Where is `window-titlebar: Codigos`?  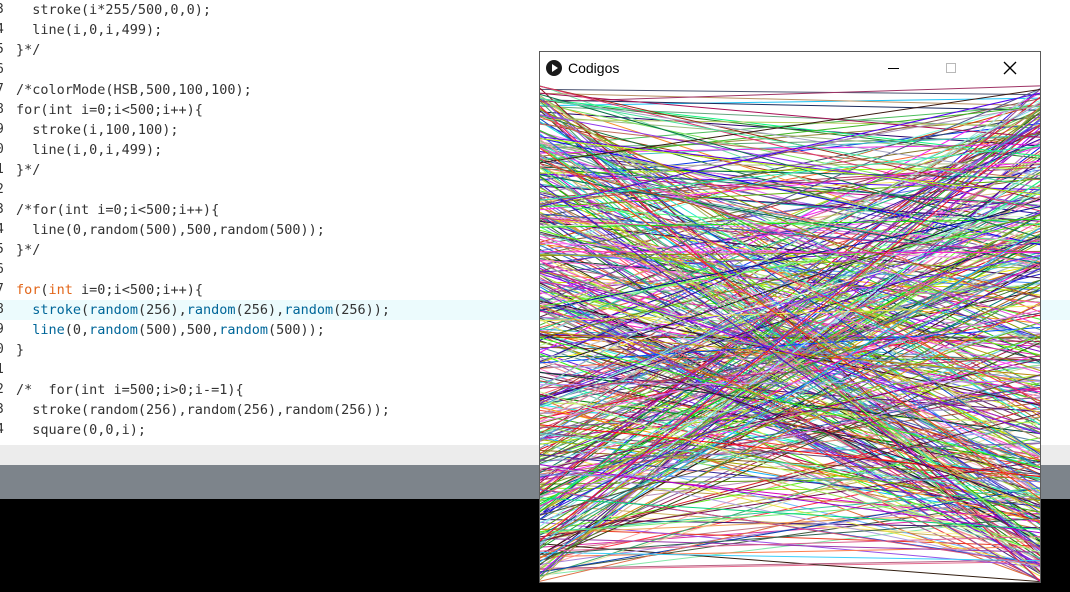 window-titlebar: Codigos is located at coordinates (790, 68).